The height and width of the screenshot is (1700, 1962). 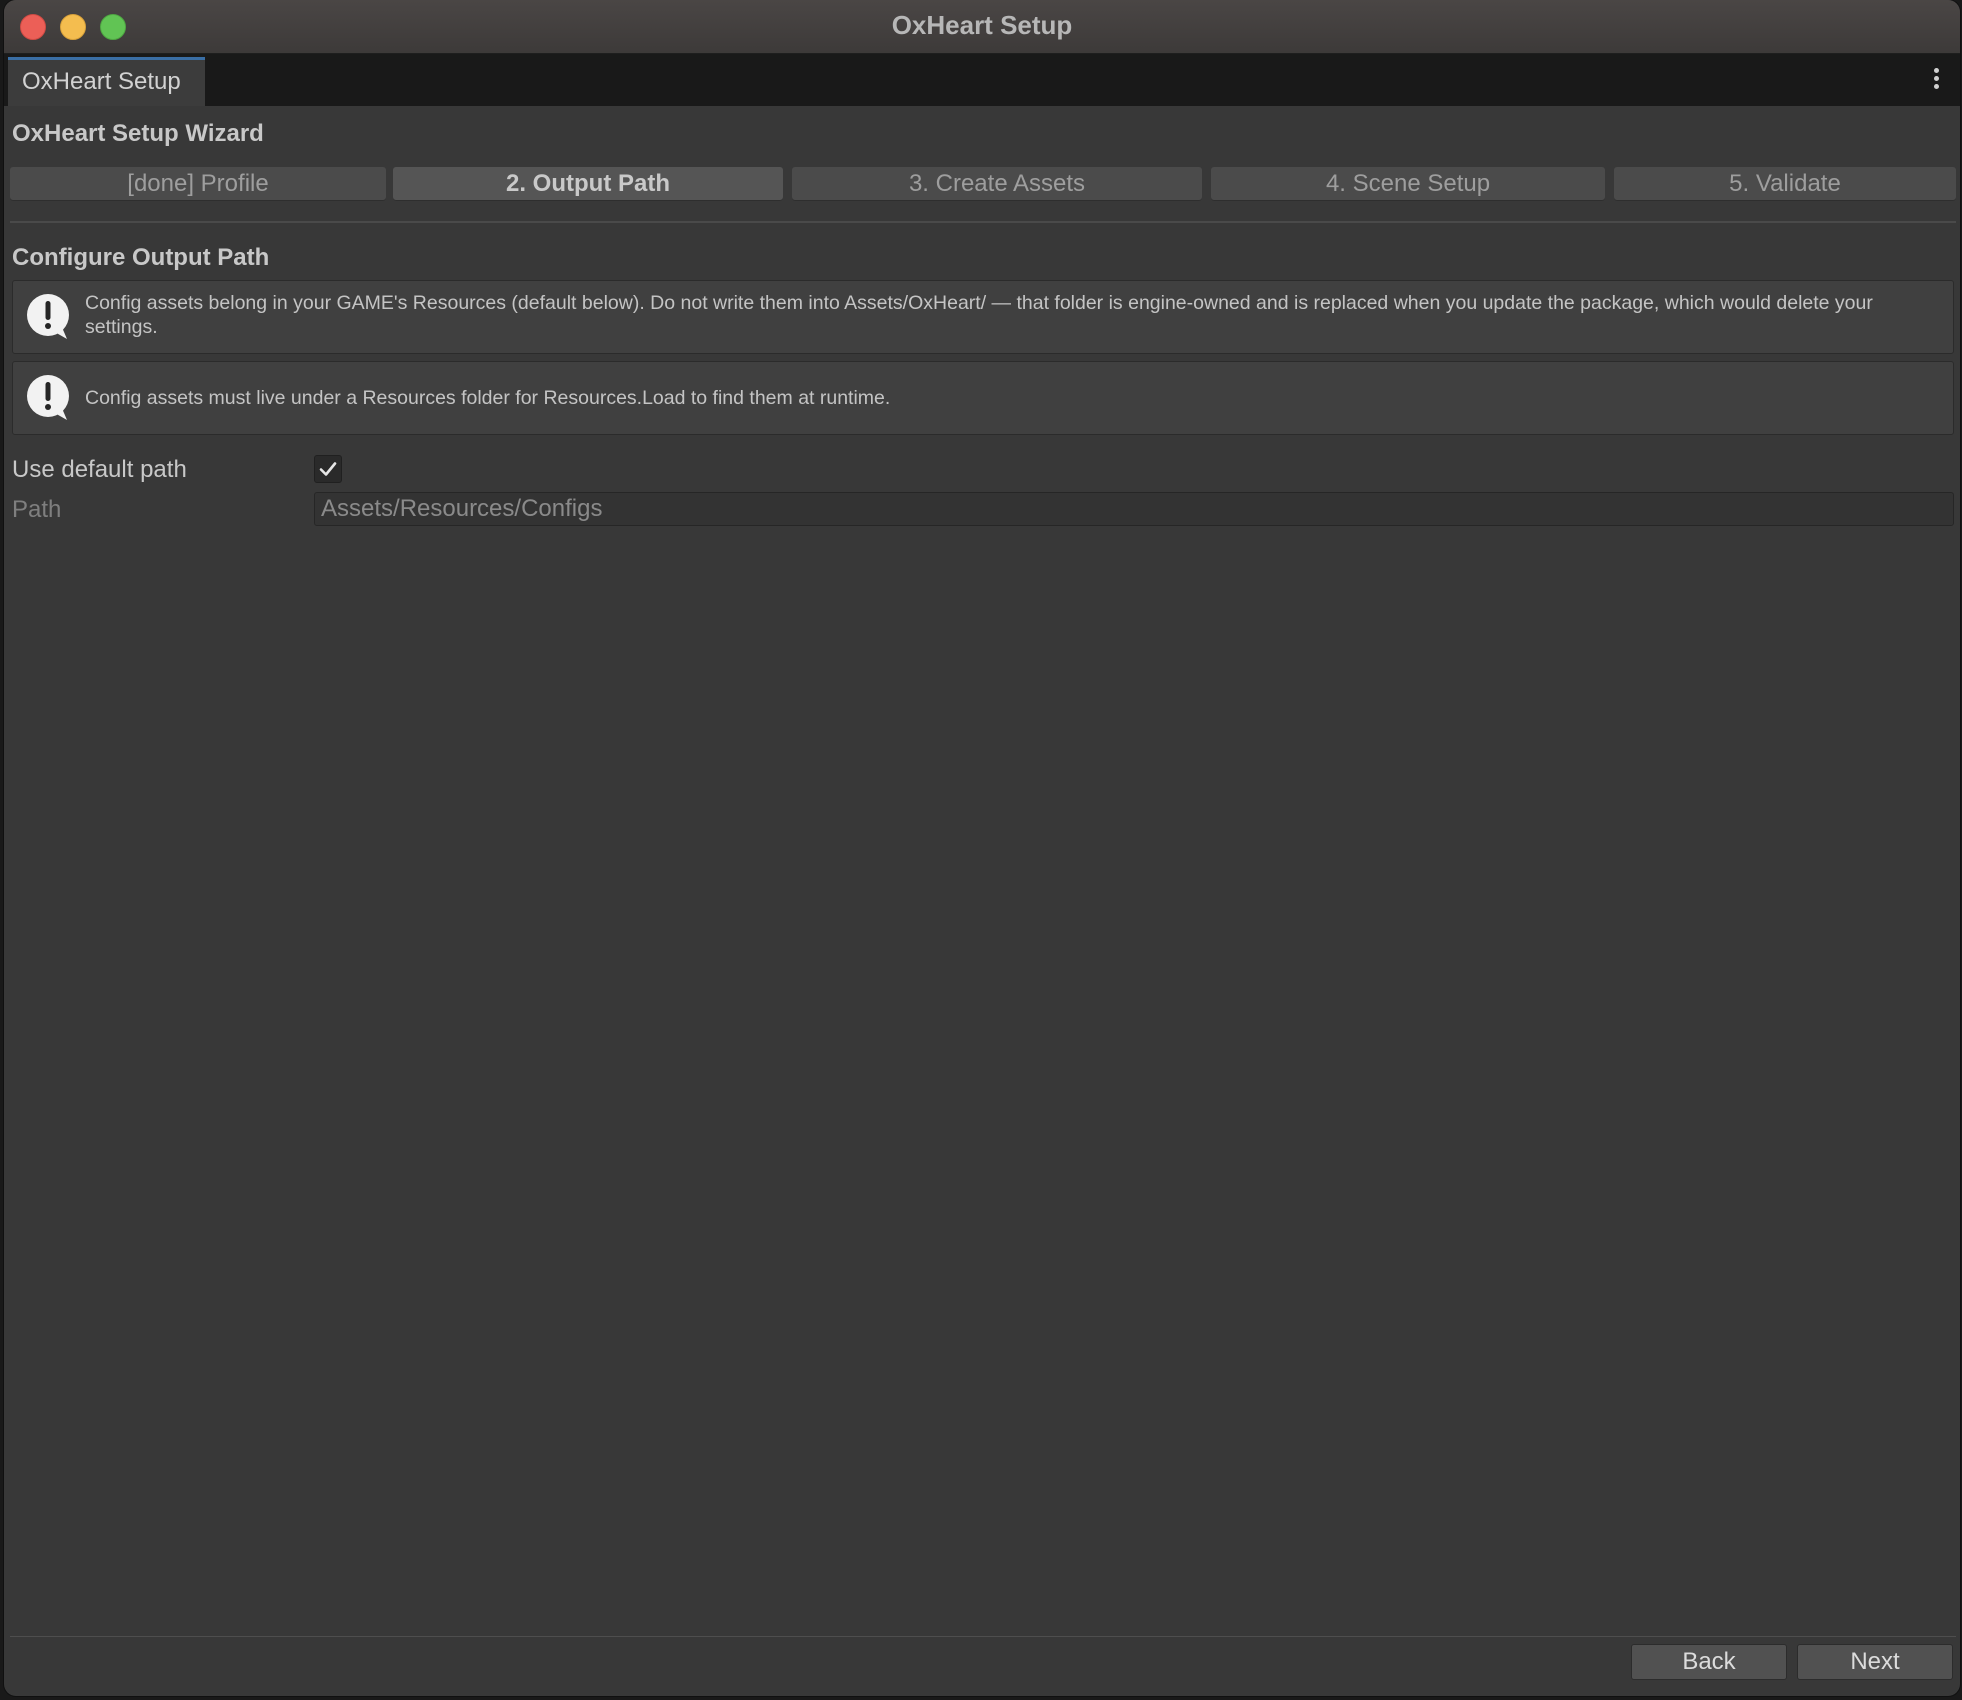 I want to click on path-label: Path, so click(x=37, y=509).